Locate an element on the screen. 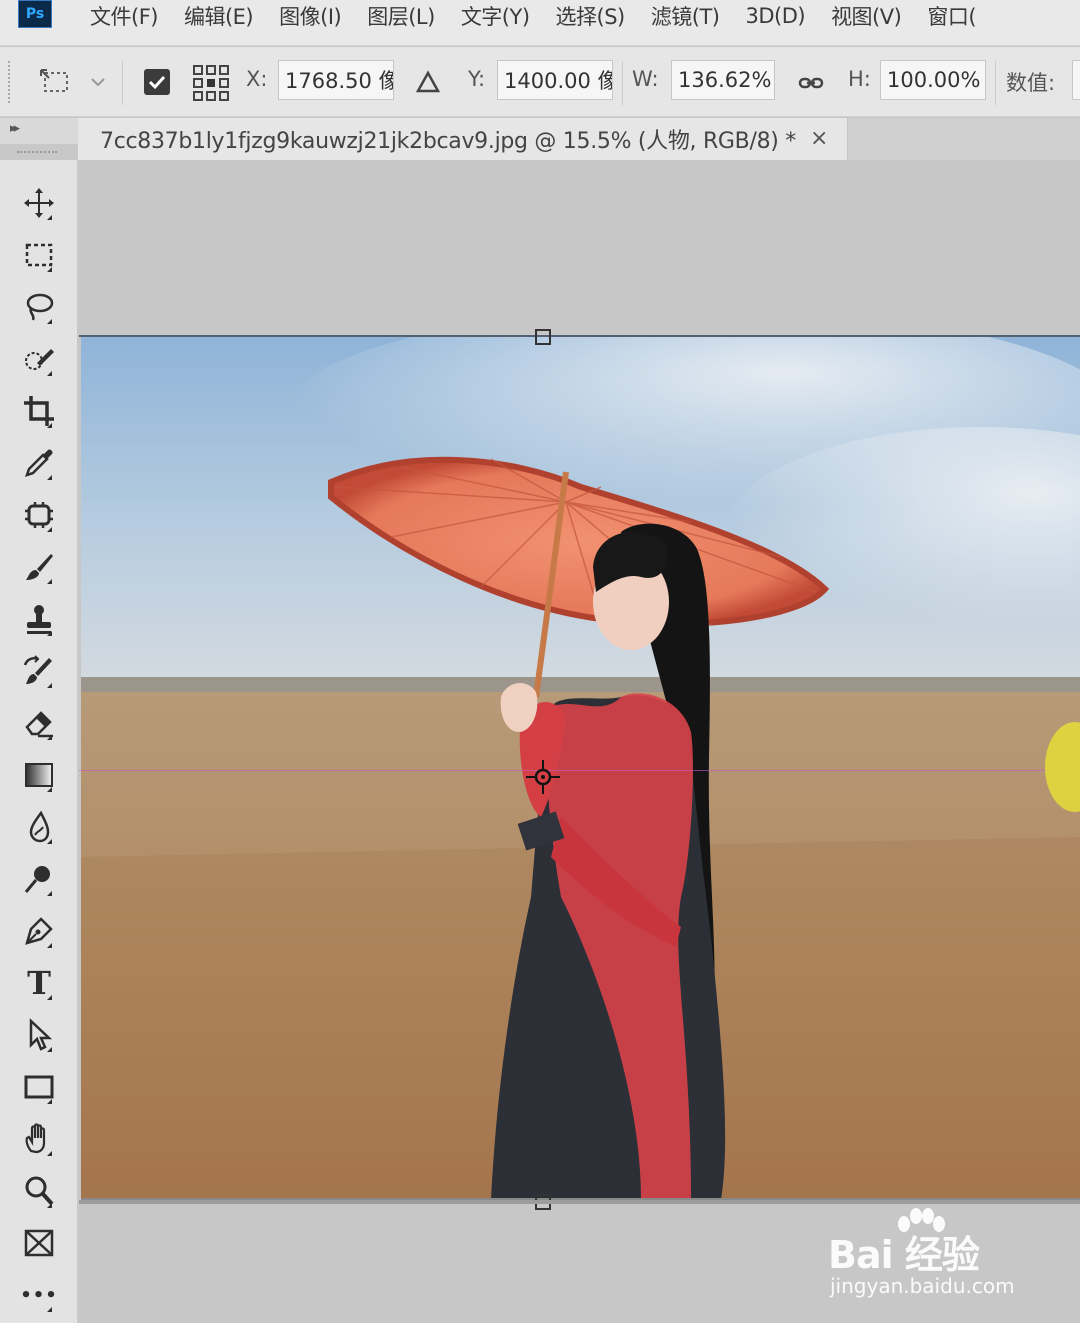 The width and height of the screenshot is (1080, 1323). menu-layer: 图层(L) is located at coordinates (401, 16).